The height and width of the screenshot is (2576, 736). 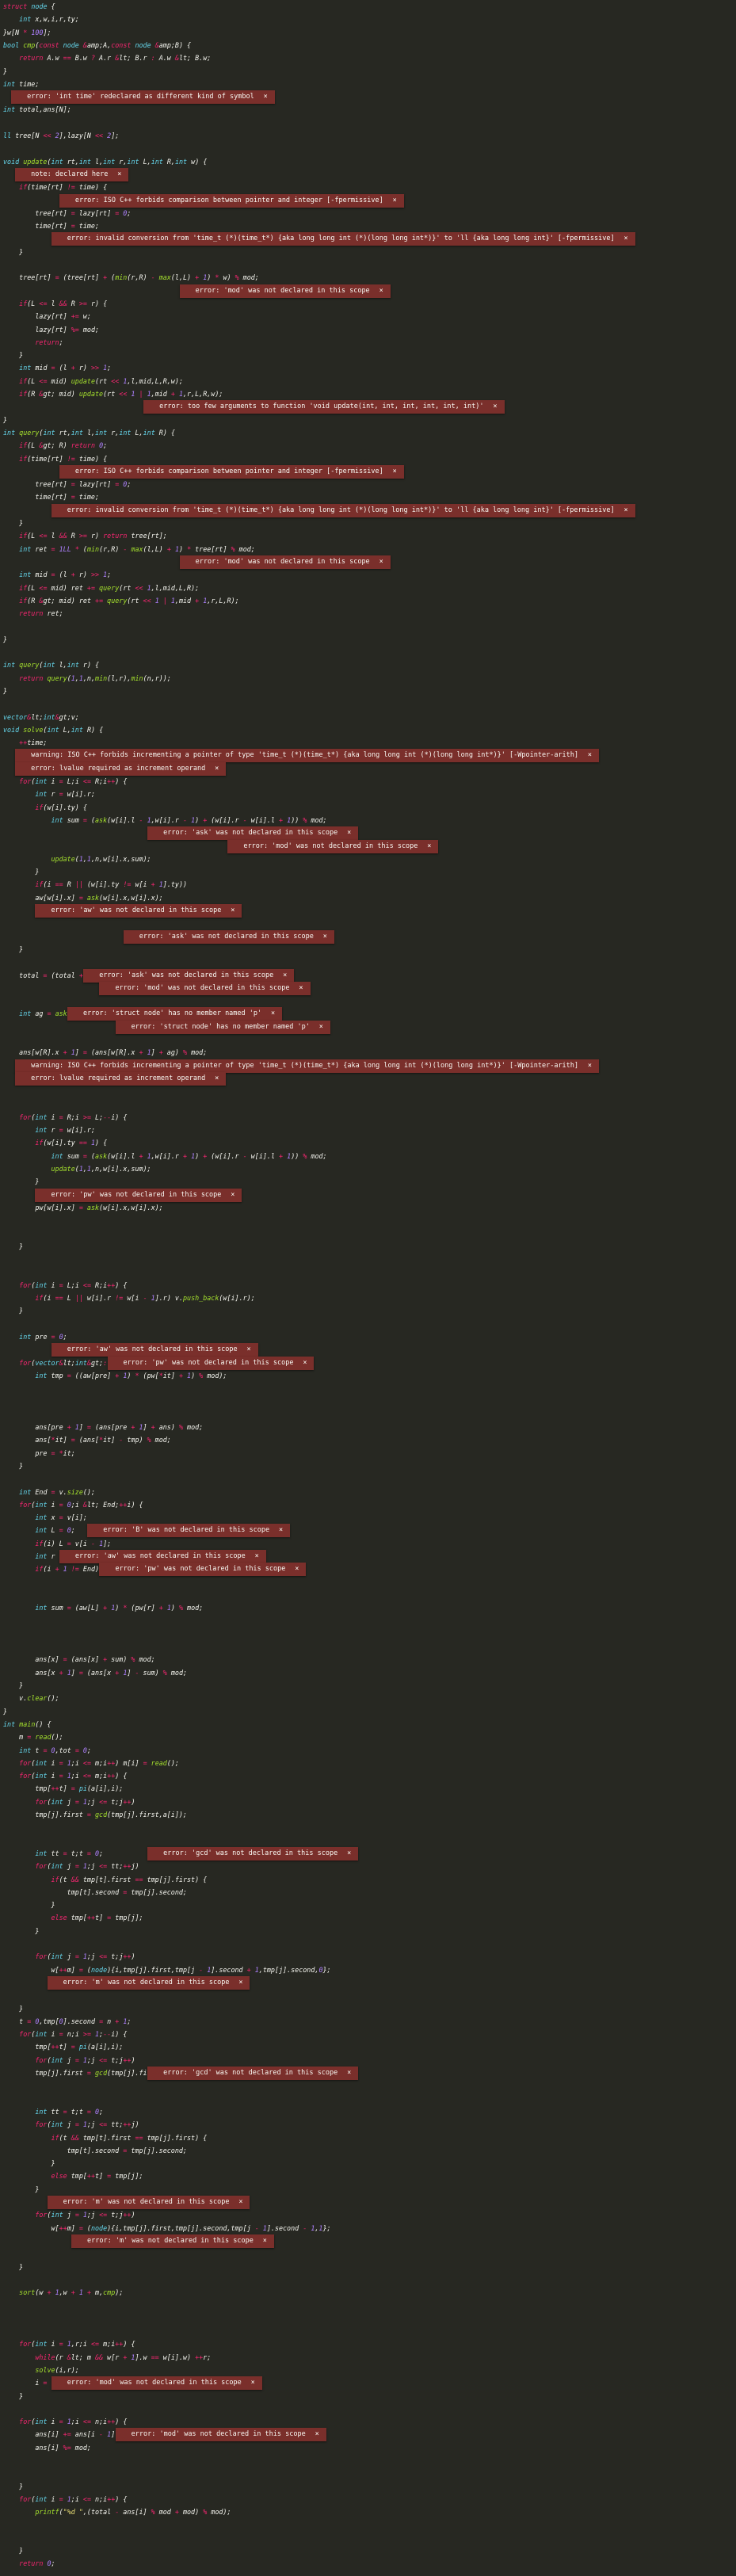 I want to click on code-line: if(L <= l && R >= r) return tree[rt];, so click(x=93, y=536).